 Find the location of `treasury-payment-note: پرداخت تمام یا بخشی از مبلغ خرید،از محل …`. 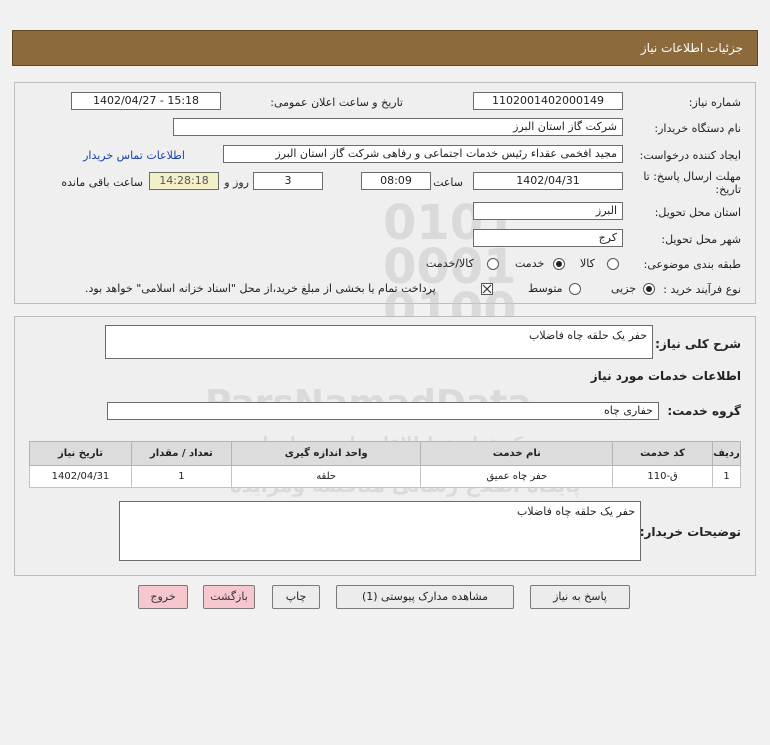

treasury-payment-note: پرداخت تمام یا بخشی از مبلغ خرید،از محل … is located at coordinates (260, 288).